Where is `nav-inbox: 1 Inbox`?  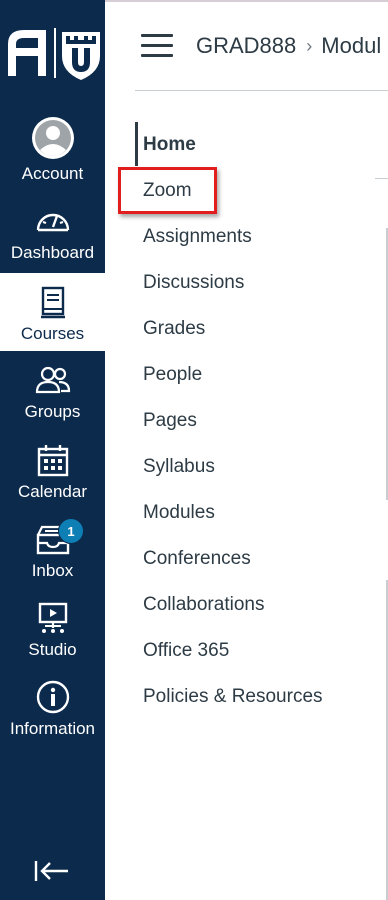 nav-inbox: 1 Inbox is located at coordinates (52, 549).